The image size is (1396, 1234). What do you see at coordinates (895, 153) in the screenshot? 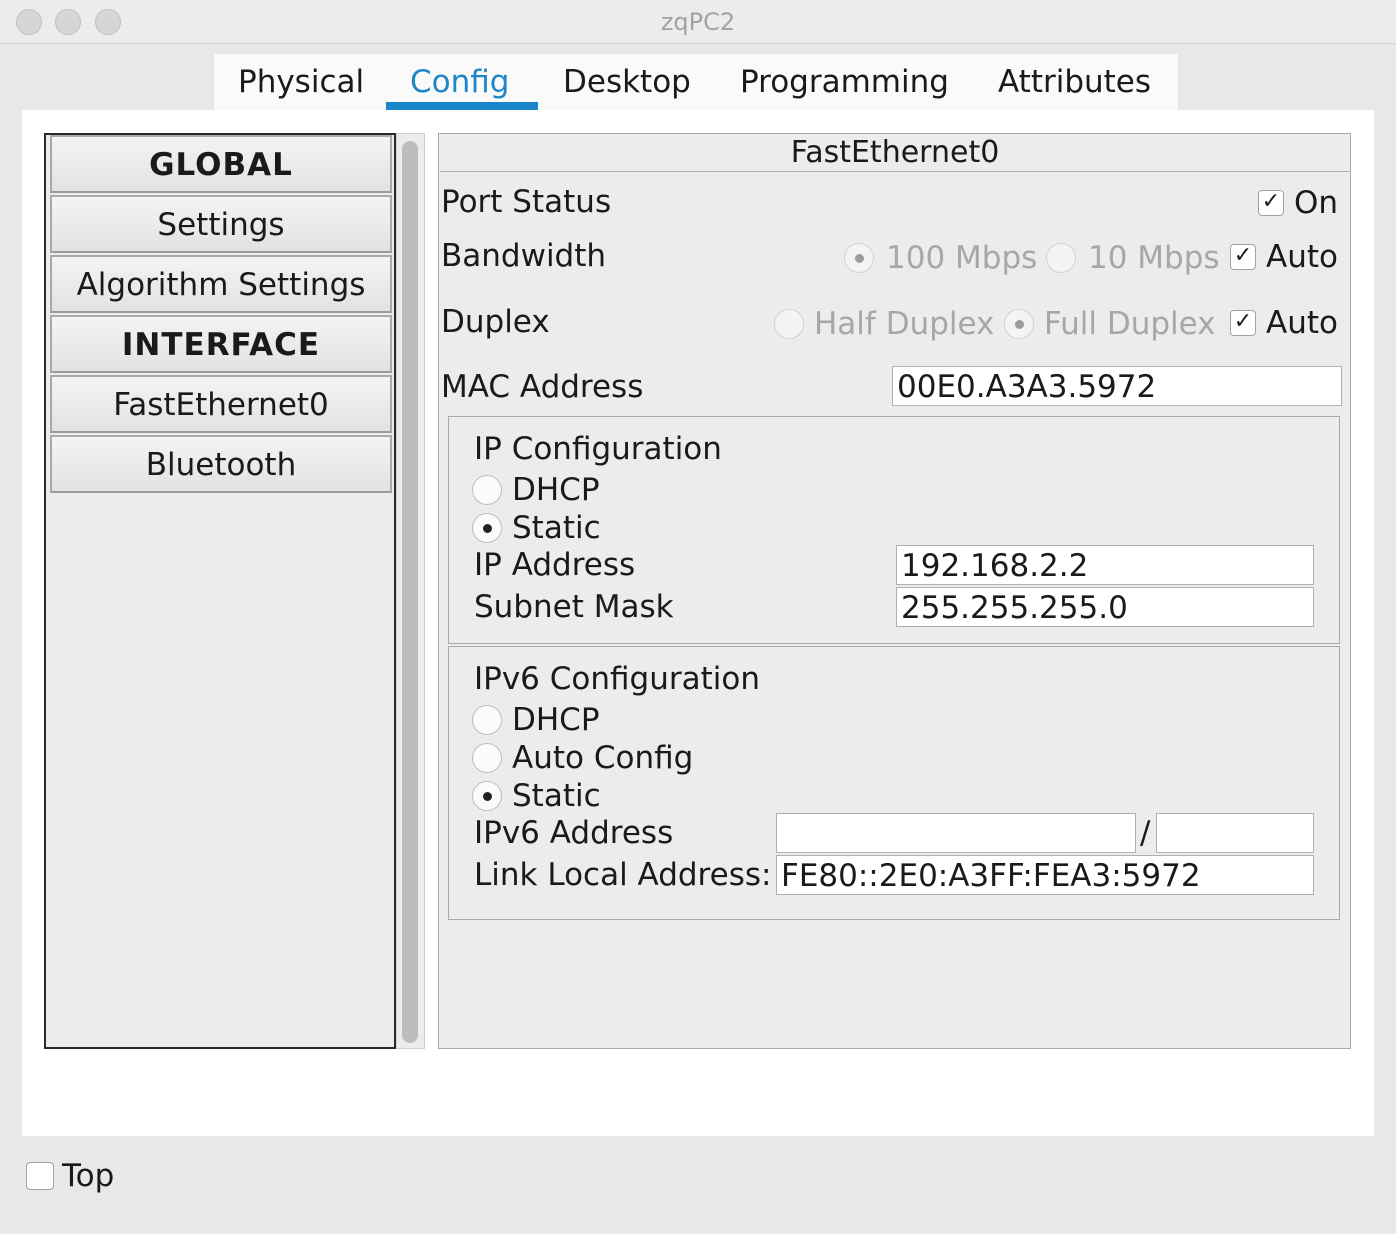
I see `panel-title: FastEthernet0` at bounding box center [895, 153].